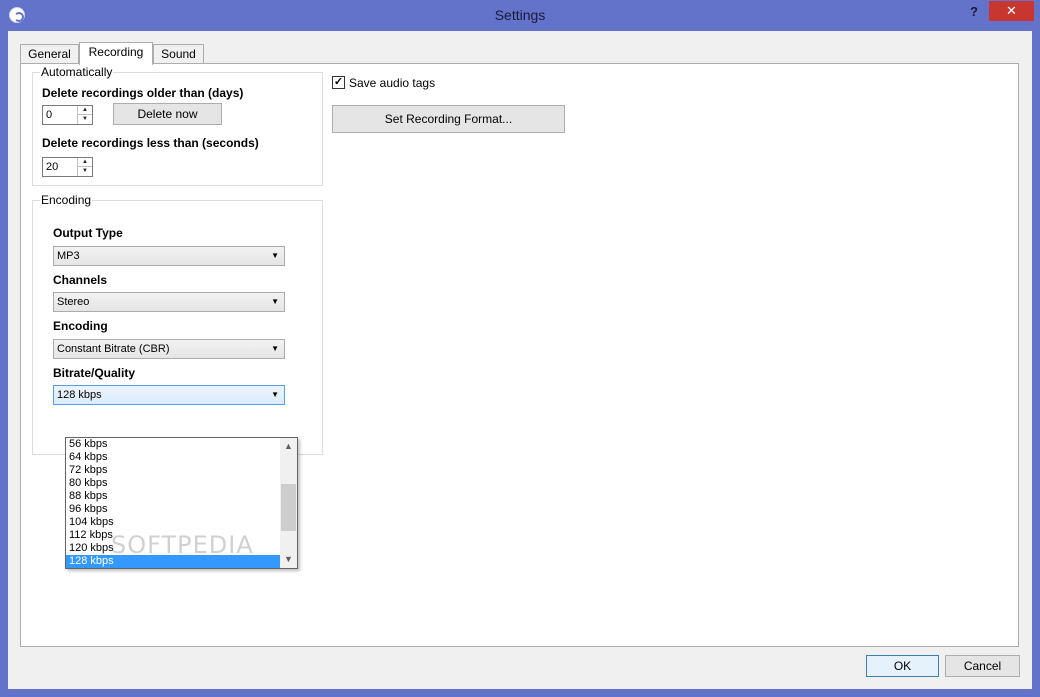 The height and width of the screenshot is (697, 1040). What do you see at coordinates (52, 167) in the screenshot?
I see `less-than-value: 20` at bounding box center [52, 167].